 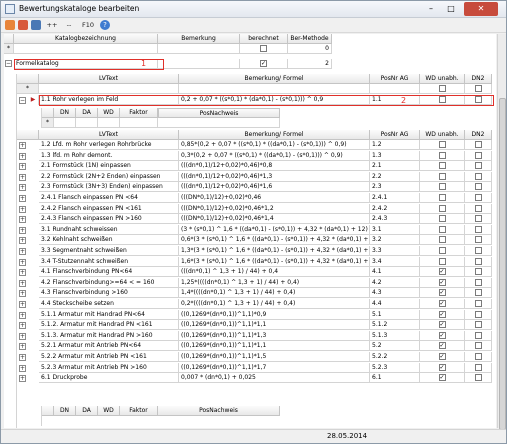 I want to click on header-bemerkung: Bemerkung, so click(x=199, y=39).